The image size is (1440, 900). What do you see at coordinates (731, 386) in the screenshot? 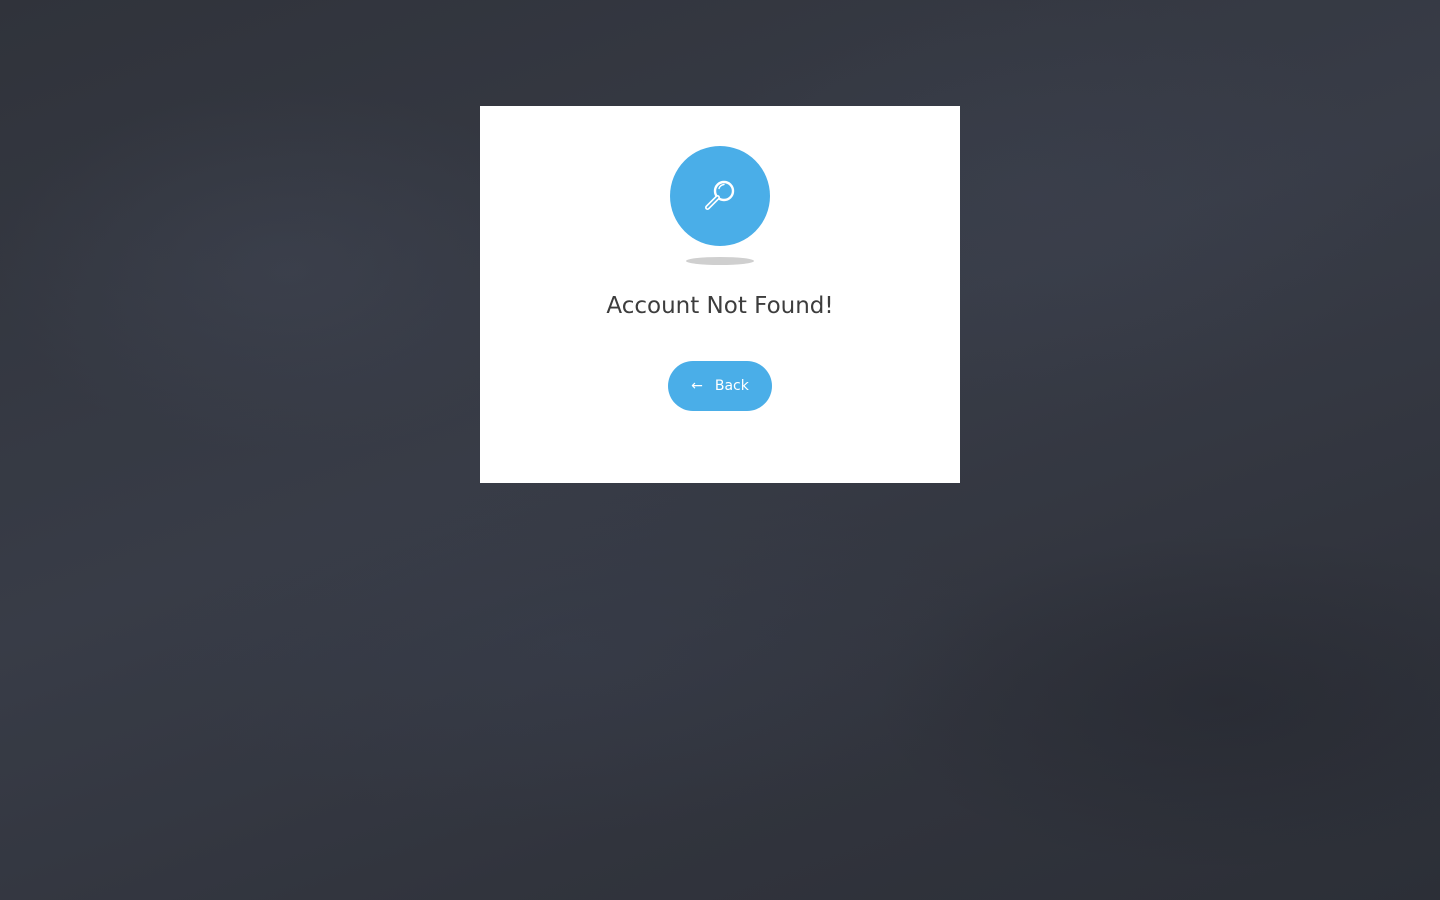
I see `back-button-label: Back` at bounding box center [731, 386].